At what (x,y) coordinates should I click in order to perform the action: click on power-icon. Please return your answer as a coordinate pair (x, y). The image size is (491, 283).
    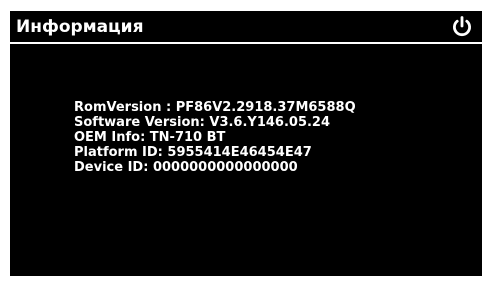
    Looking at the image, I should click on (462, 26).